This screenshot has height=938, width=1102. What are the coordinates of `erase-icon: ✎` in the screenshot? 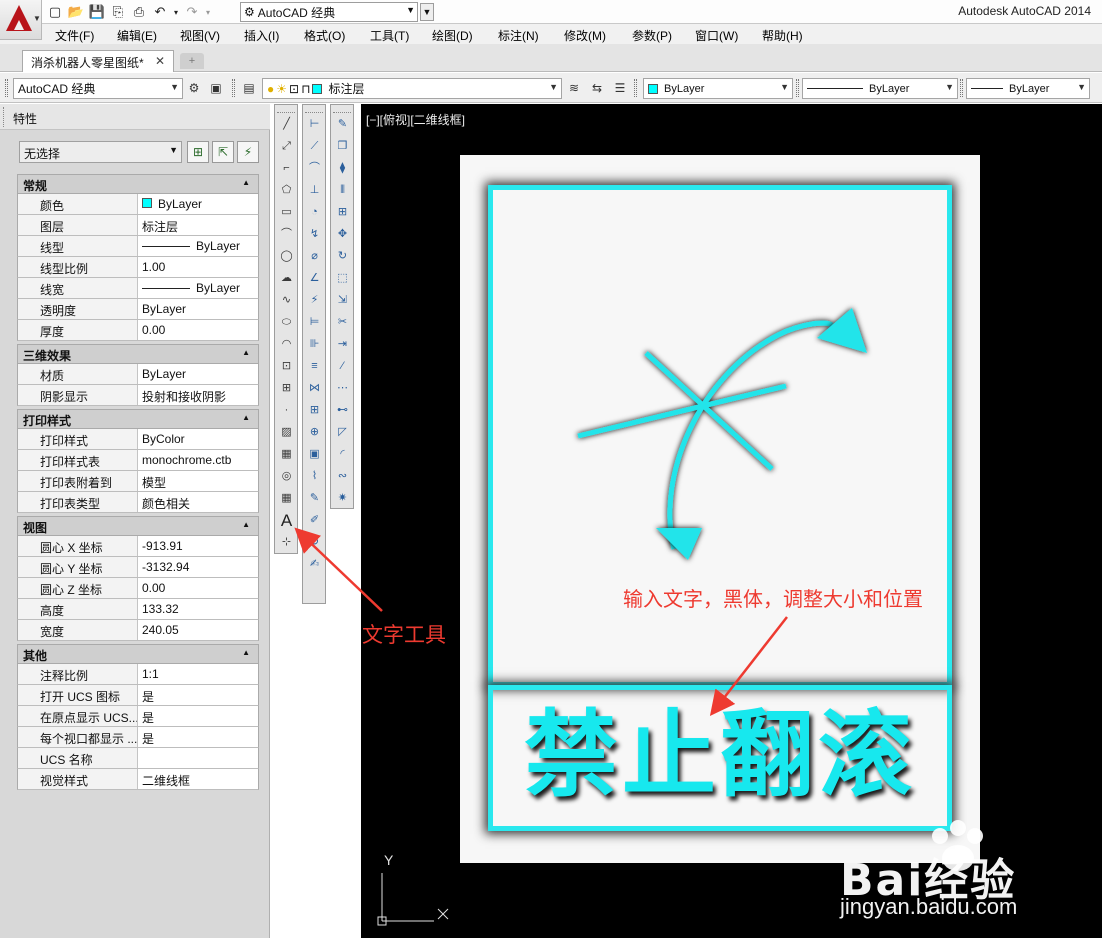 It's located at (342, 124).